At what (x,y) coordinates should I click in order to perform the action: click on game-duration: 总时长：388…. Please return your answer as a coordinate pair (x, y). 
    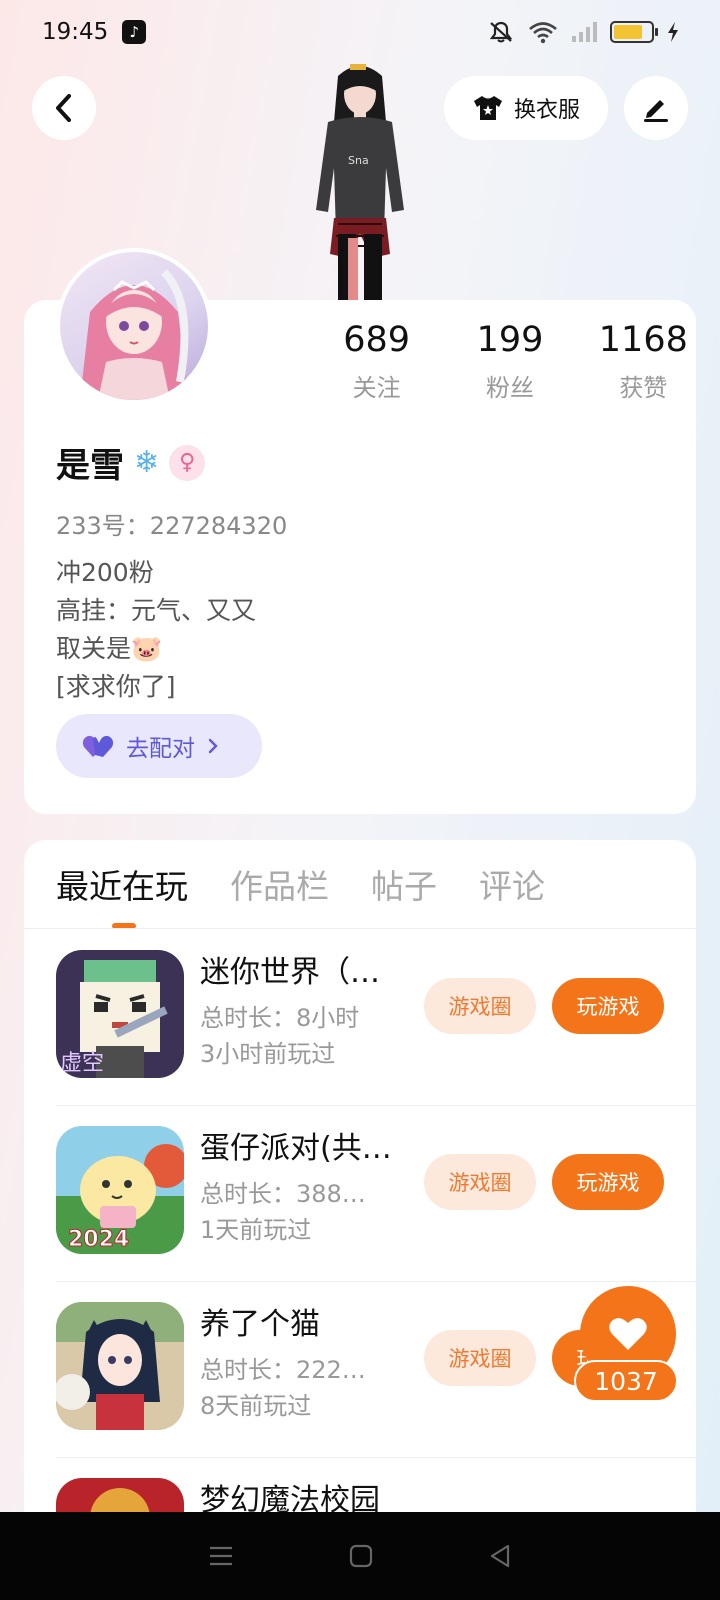
    Looking at the image, I should click on (283, 1194).